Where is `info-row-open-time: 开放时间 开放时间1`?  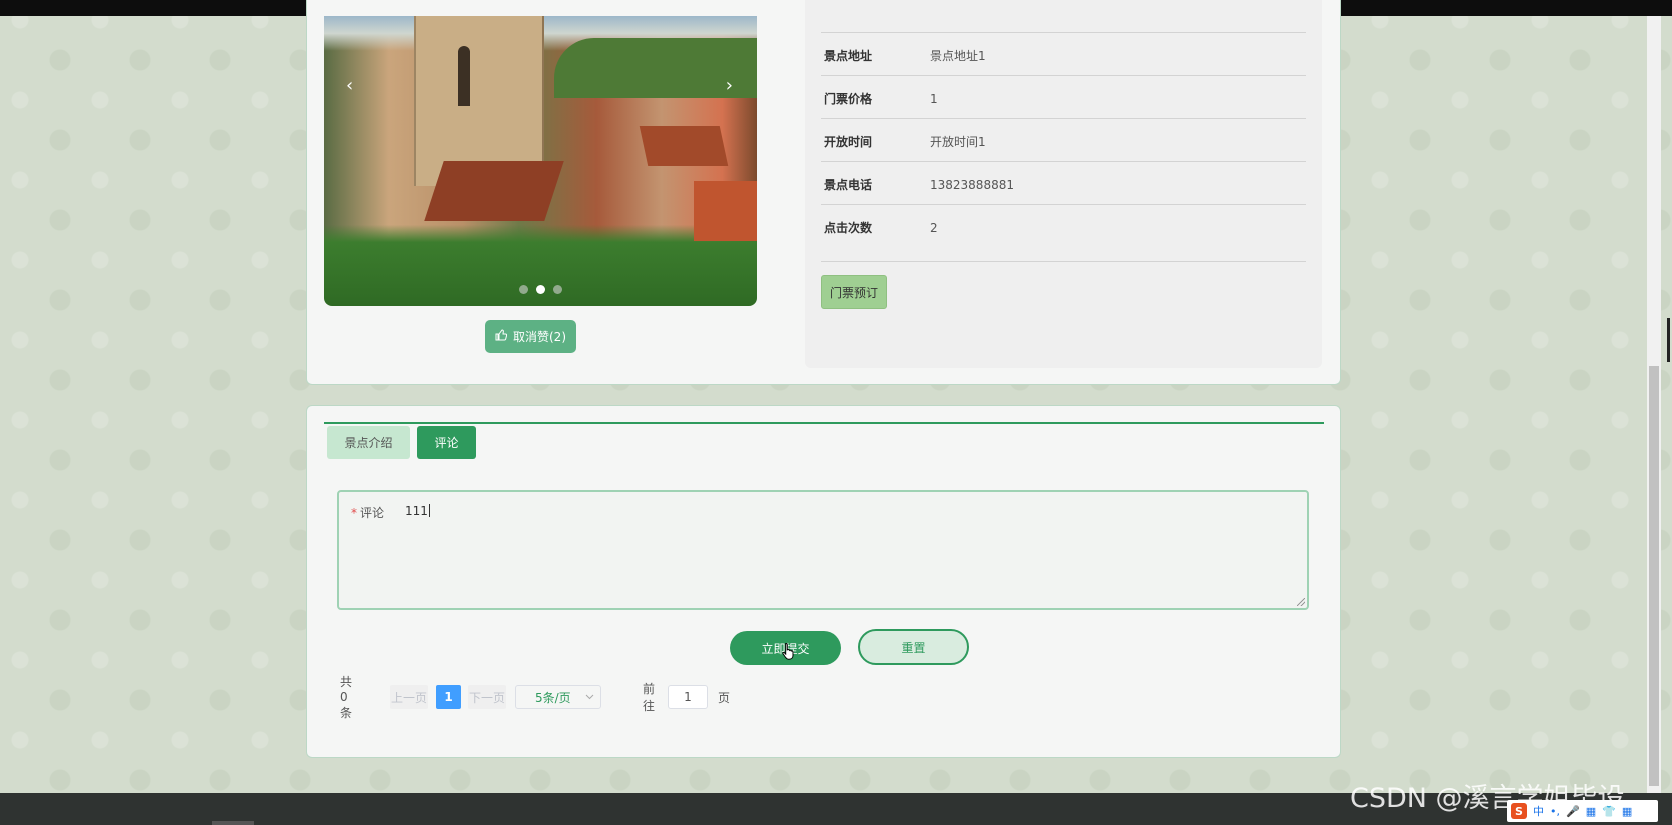 info-row-open-time: 开放时间 开放时间1 is located at coordinates (1063, 141).